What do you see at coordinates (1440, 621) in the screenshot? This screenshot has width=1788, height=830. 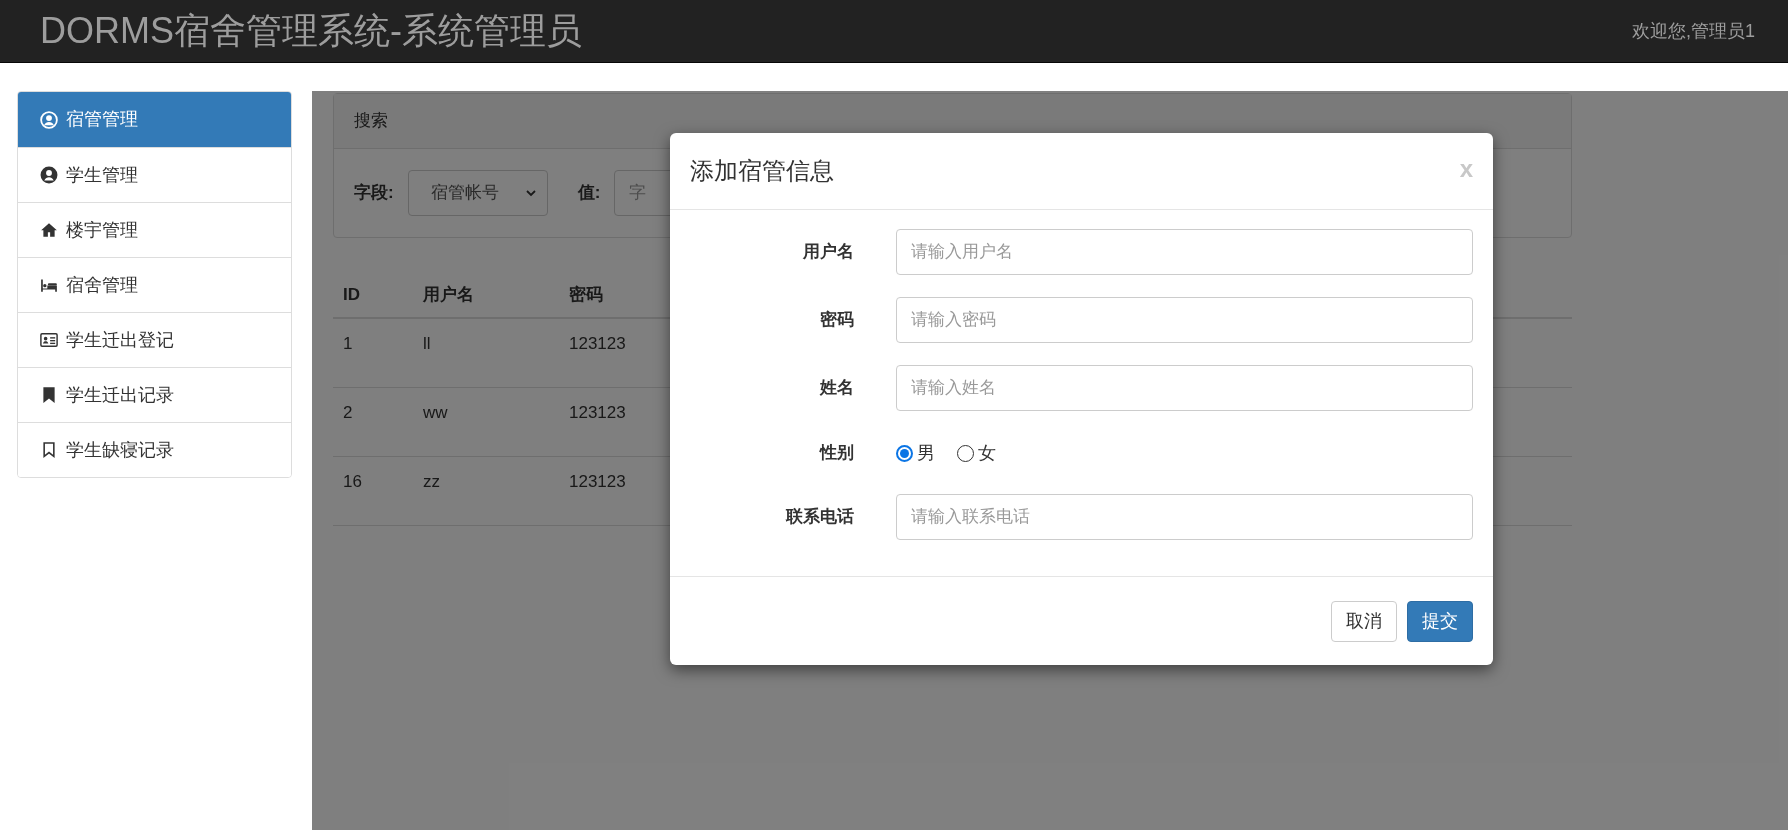 I see `submit-button: 提交` at bounding box center [1440, 621].